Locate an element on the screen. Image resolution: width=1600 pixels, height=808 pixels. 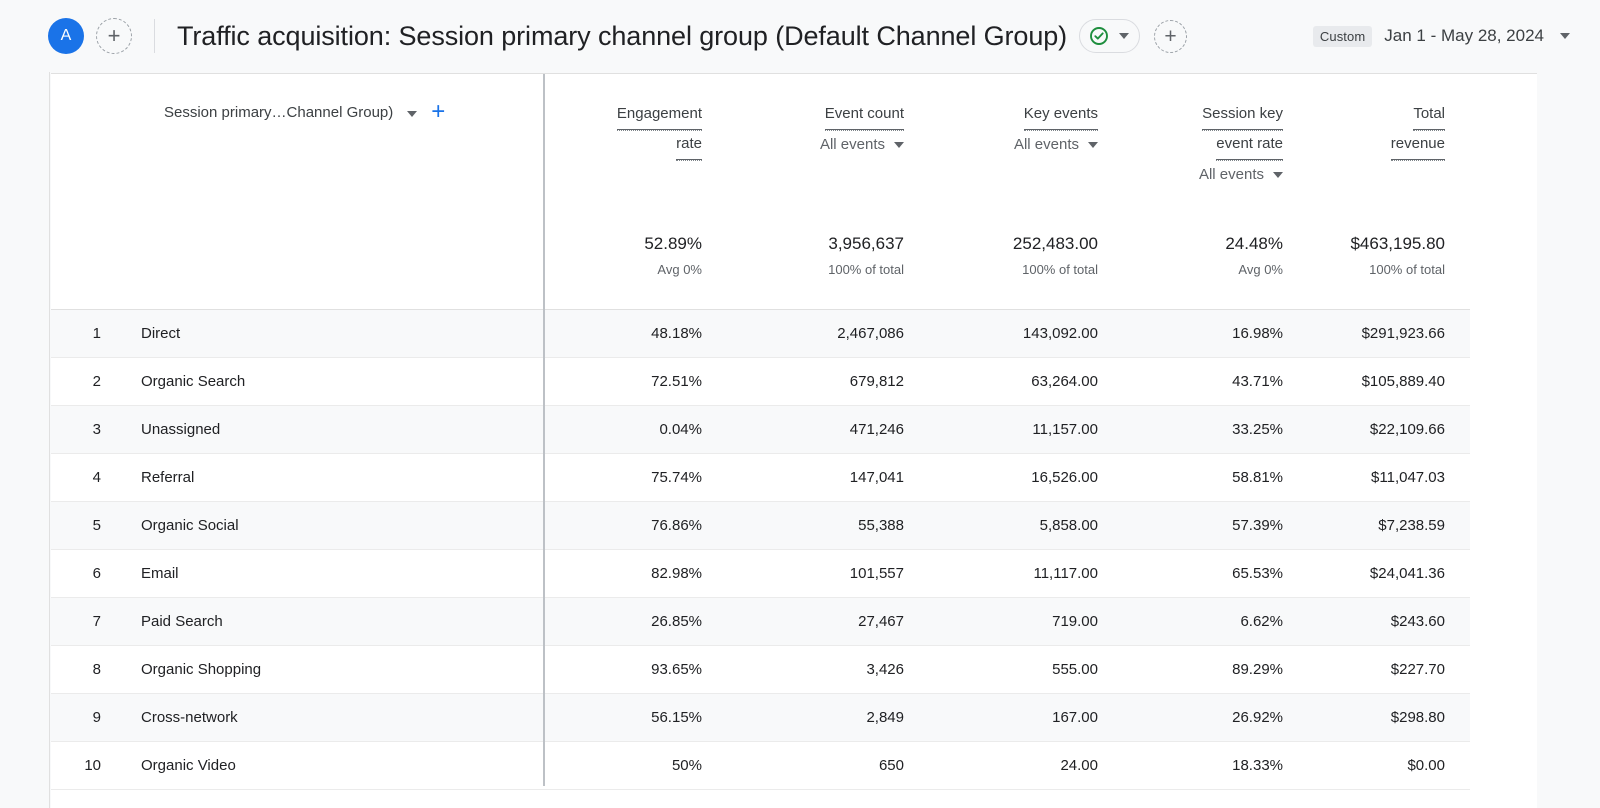
row-metric-value: 93.65% is located at coordinates (676, 669).